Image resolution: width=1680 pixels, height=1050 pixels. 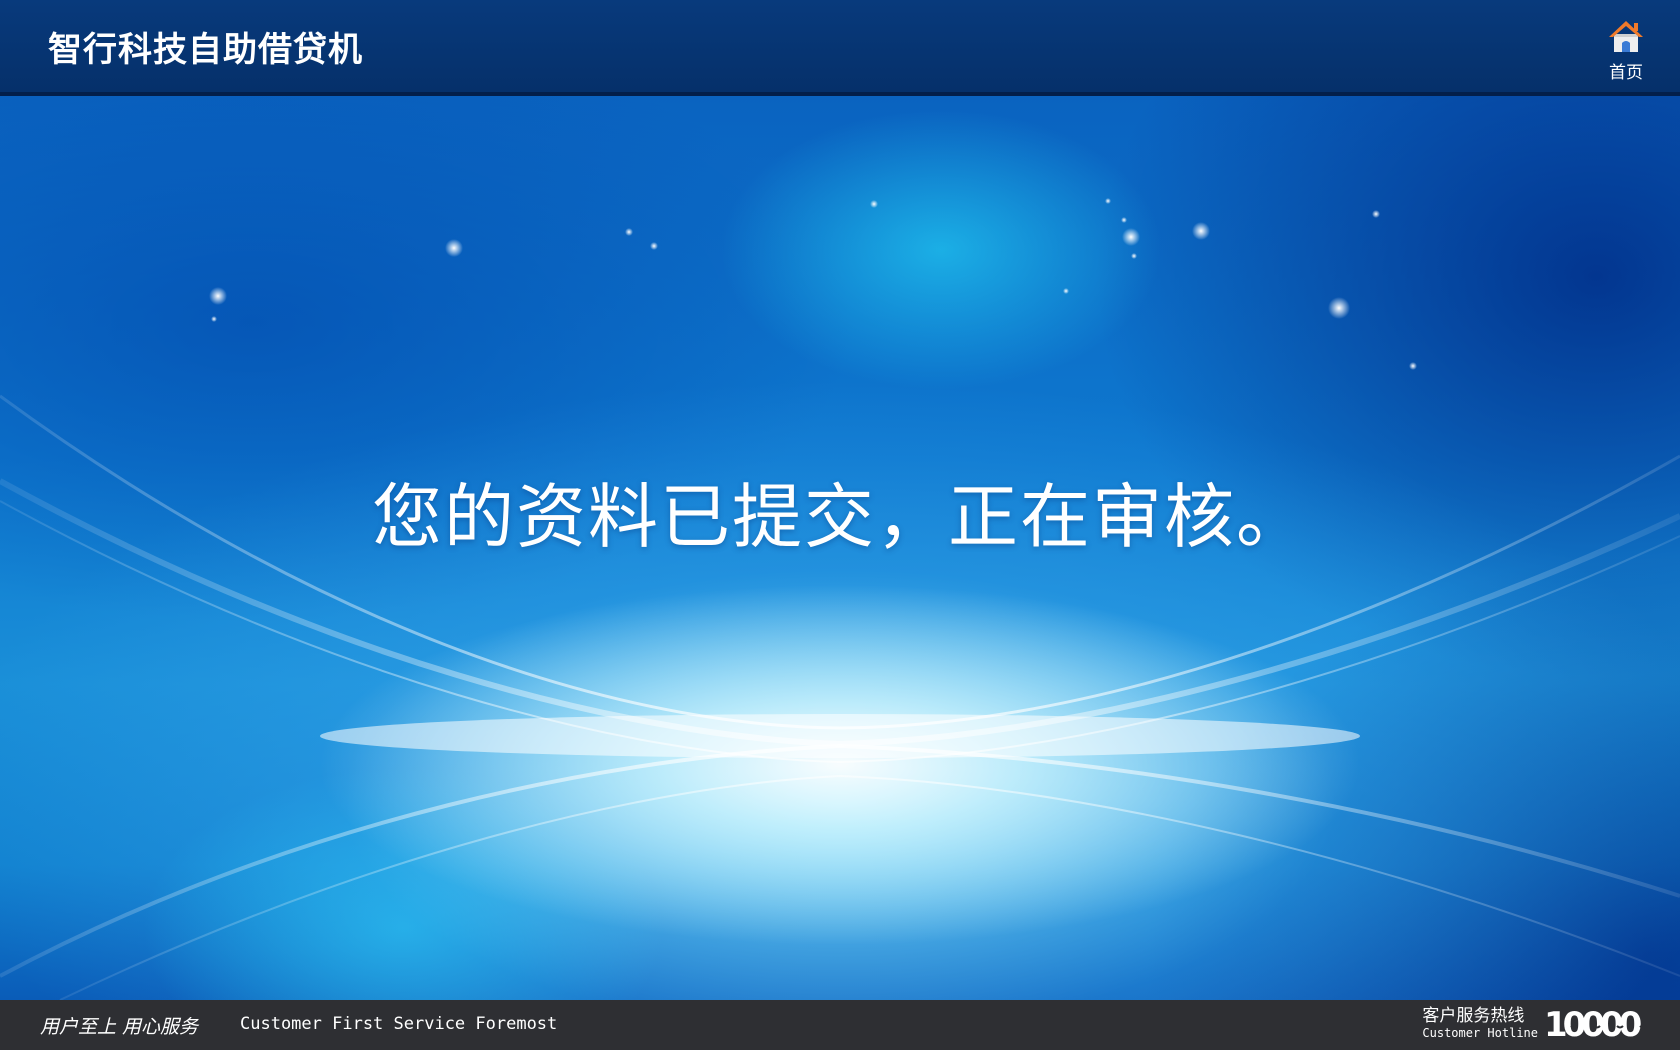 I want to click on hotline-labels: 客户服务热线 Customer Hotline, so click(x=1480, y=1023).